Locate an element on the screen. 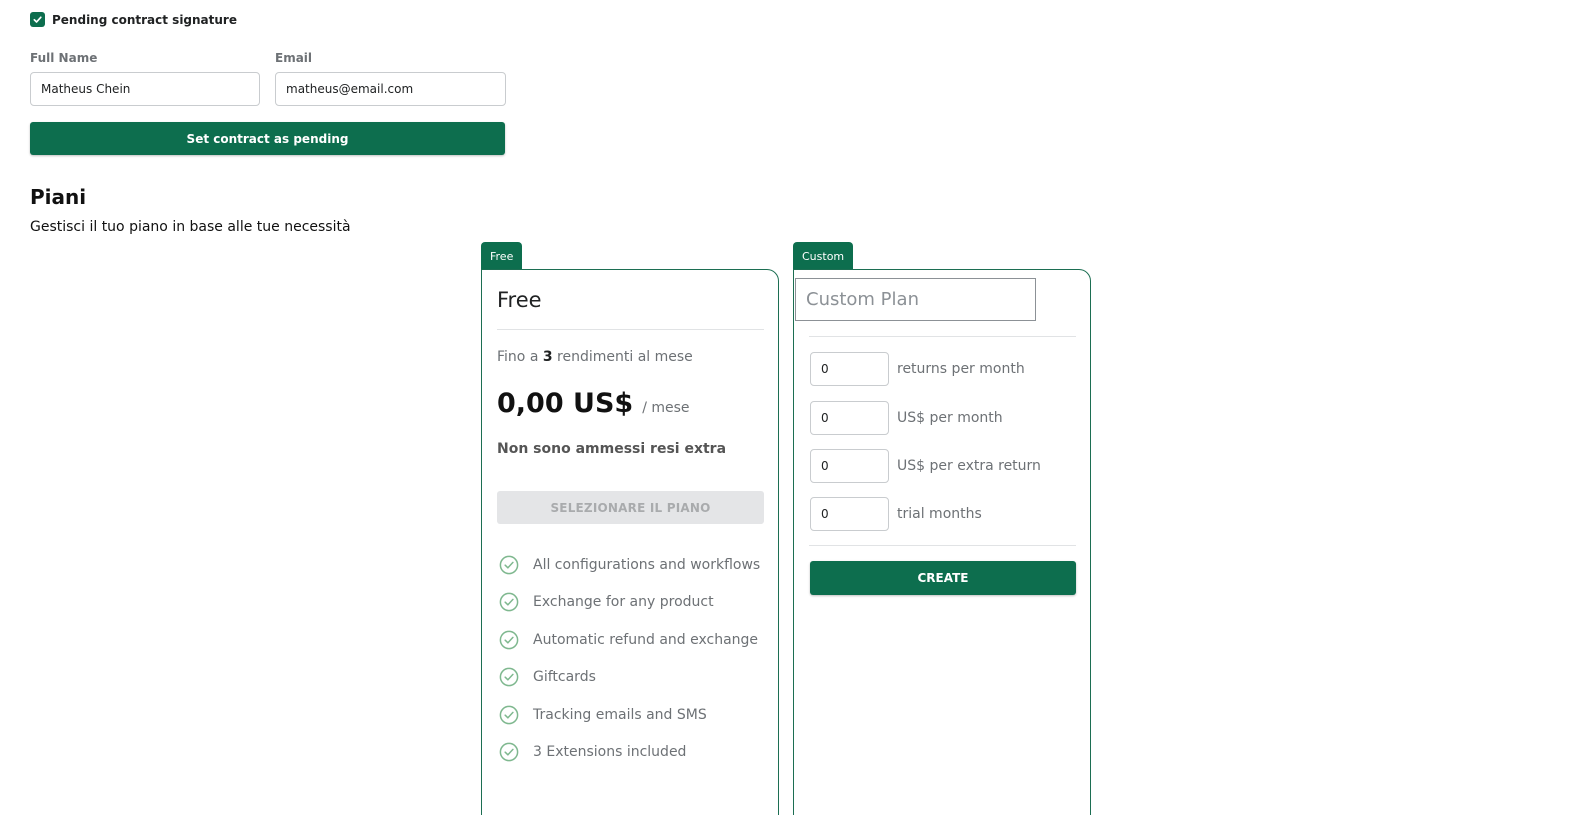  feature-text: Giftcards is located at coordinates (564, 677).